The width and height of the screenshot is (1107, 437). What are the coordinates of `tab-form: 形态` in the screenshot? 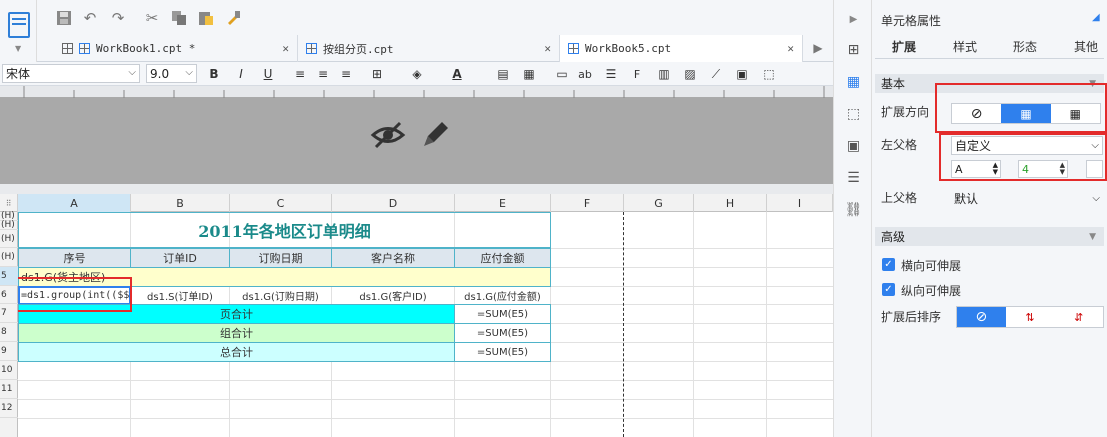 It's located at (1025, 46).